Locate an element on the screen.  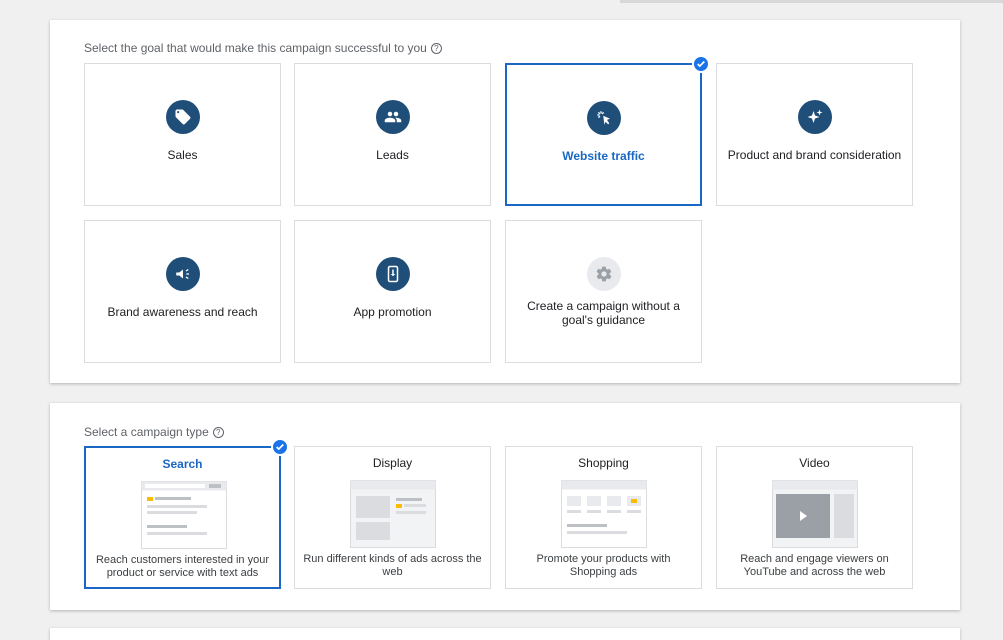
top-divider is located at coordinates (811, 1).